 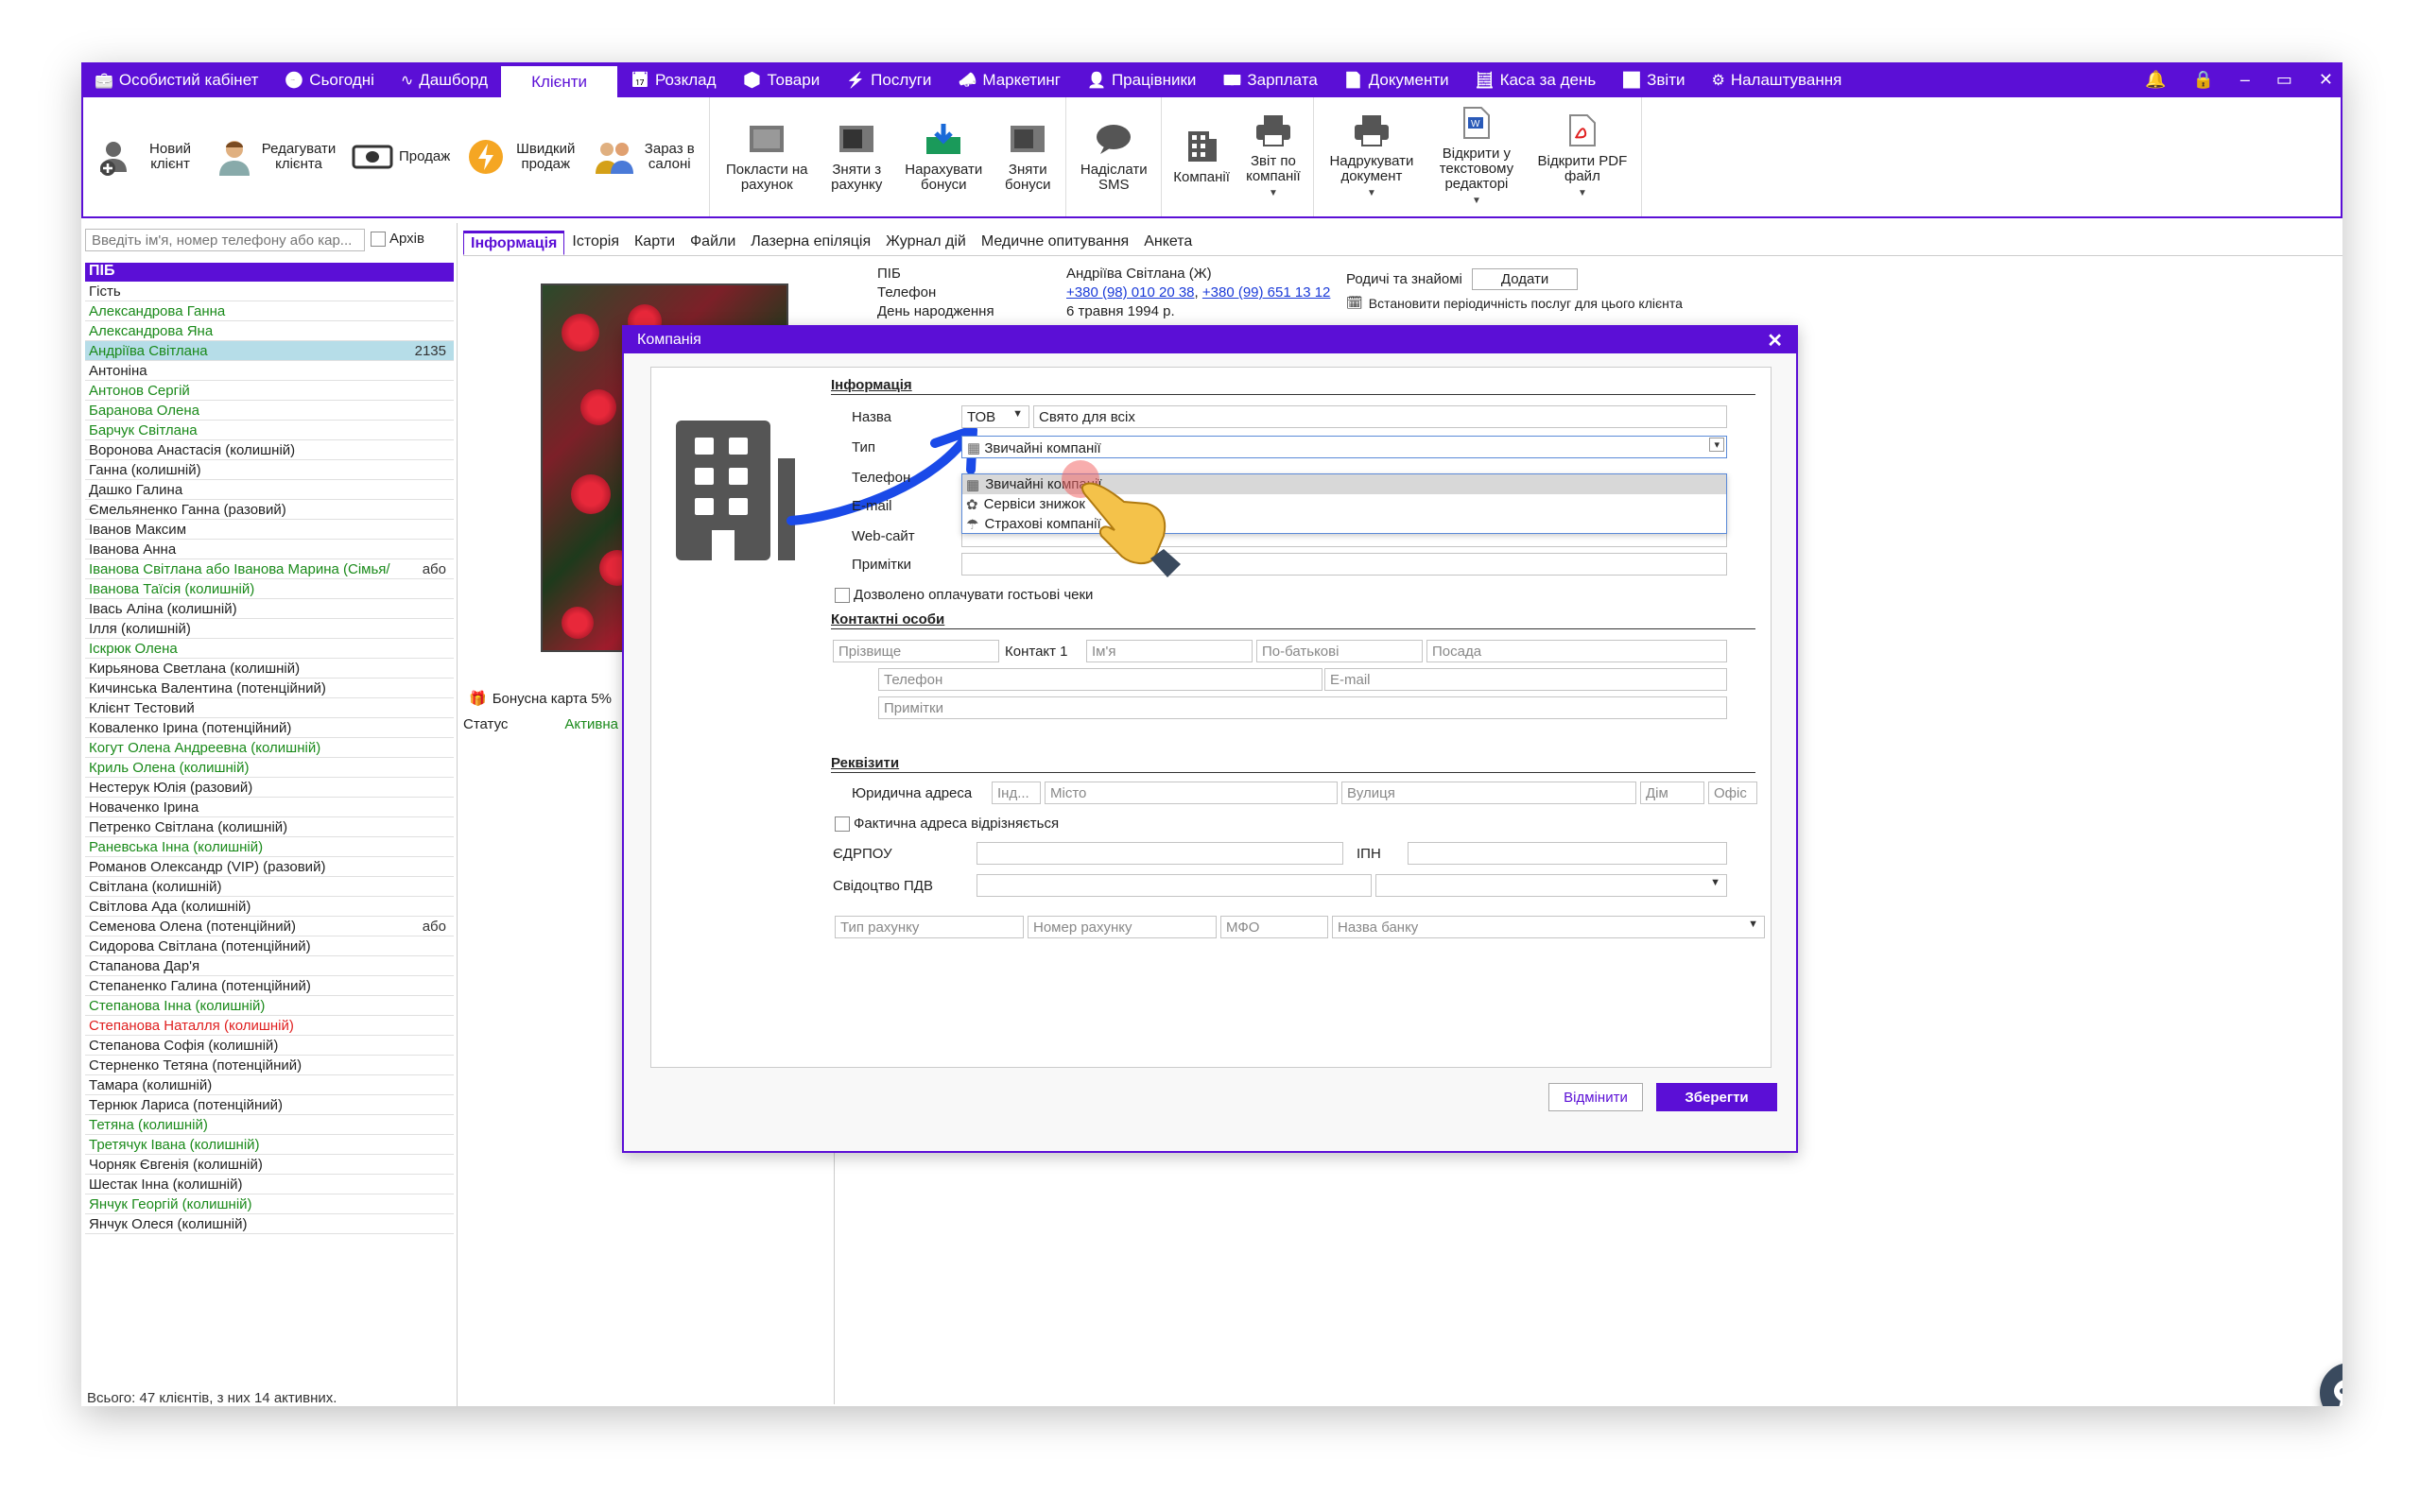 What do you see at coordinates (1302, 707) in the screenshot?
I see `contact-notes-input: Примітки` at bounding box center [1302, 707].